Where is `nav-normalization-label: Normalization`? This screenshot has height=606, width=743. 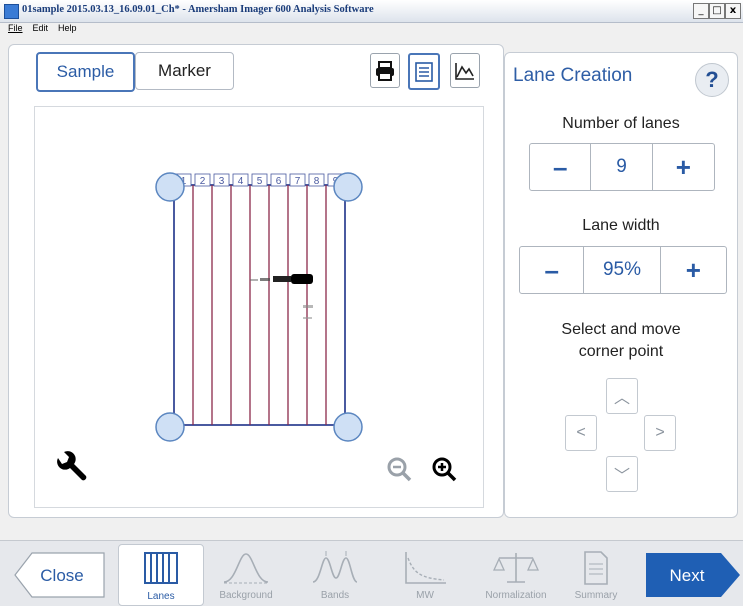 nav-normalization-label: Normalization is located at coordinates (516, 595).